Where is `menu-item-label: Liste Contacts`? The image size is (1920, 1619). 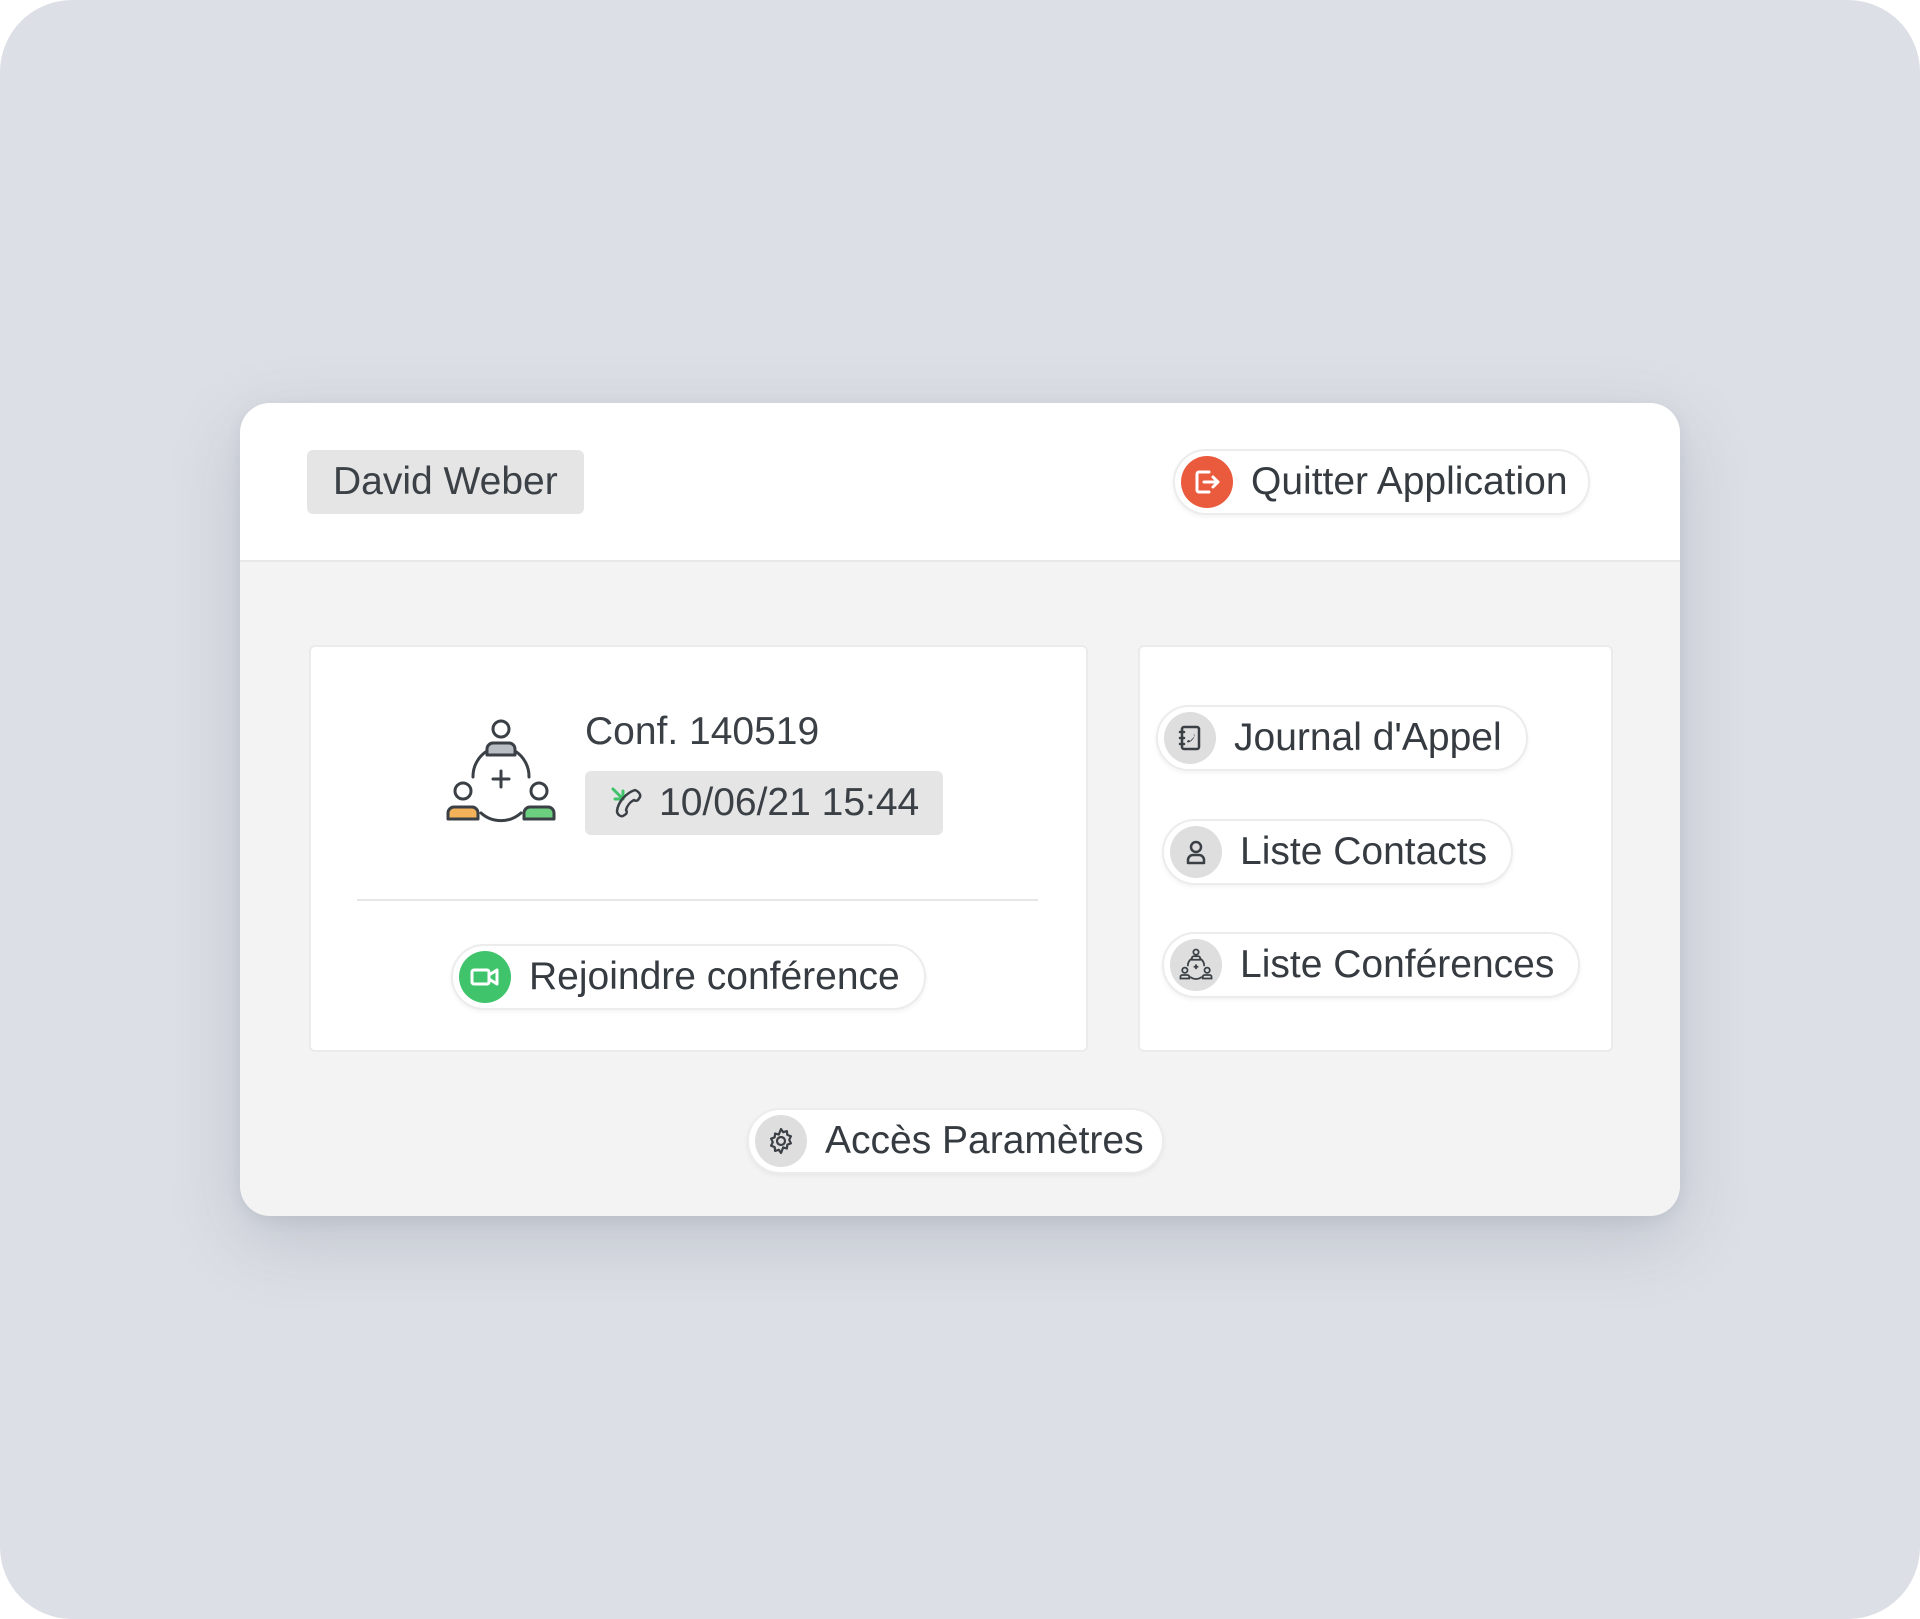
menu-item-label: Liste Contacts is located at coordinates (1364, 851).